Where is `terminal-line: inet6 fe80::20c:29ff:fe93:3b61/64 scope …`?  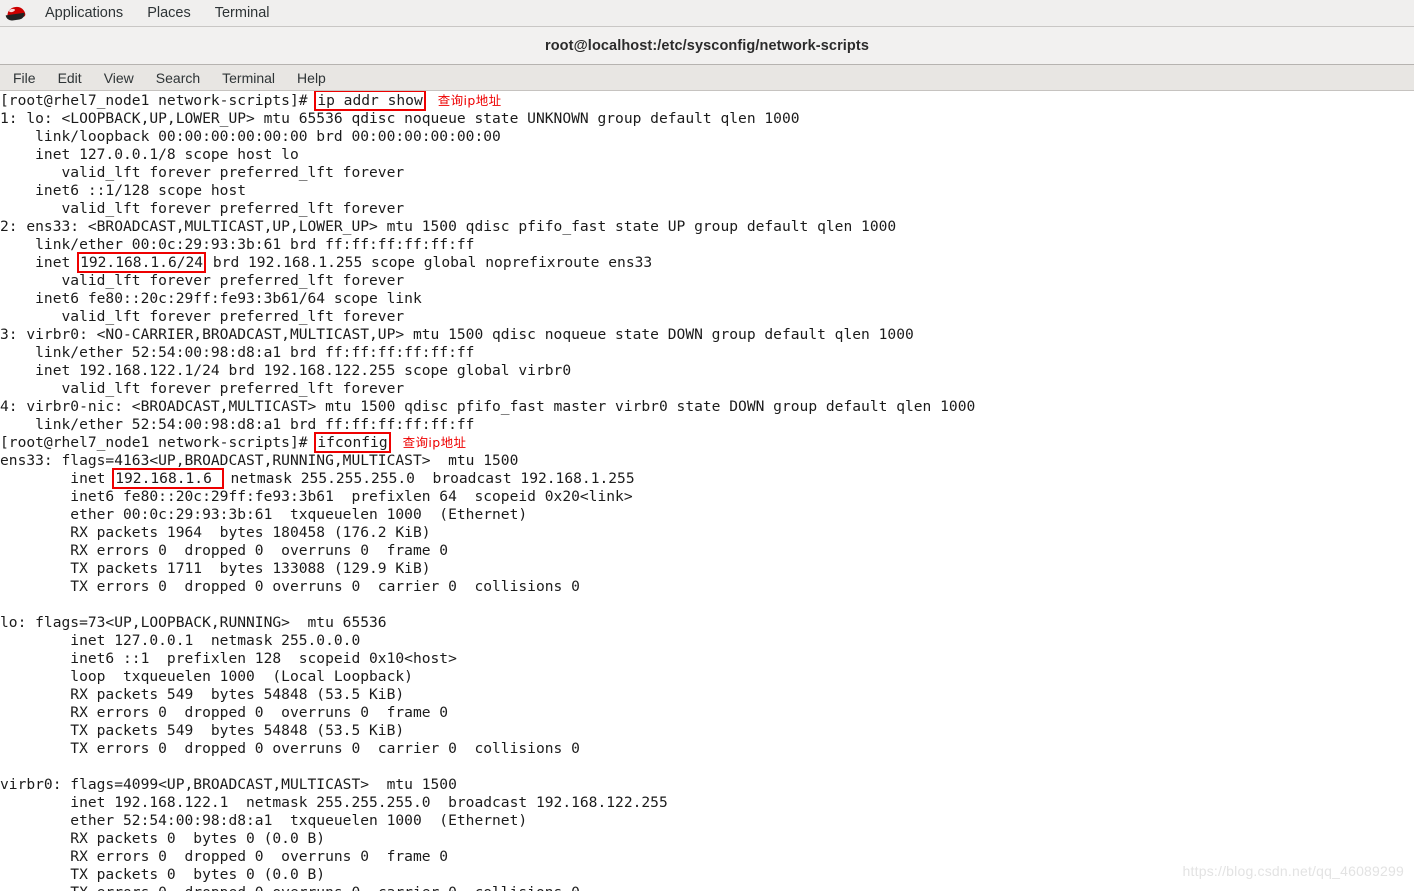 terminal-line: inet6 fe80::20c:29ff:fe93:3b61/64 scope … is located at coordinates (211, 298).